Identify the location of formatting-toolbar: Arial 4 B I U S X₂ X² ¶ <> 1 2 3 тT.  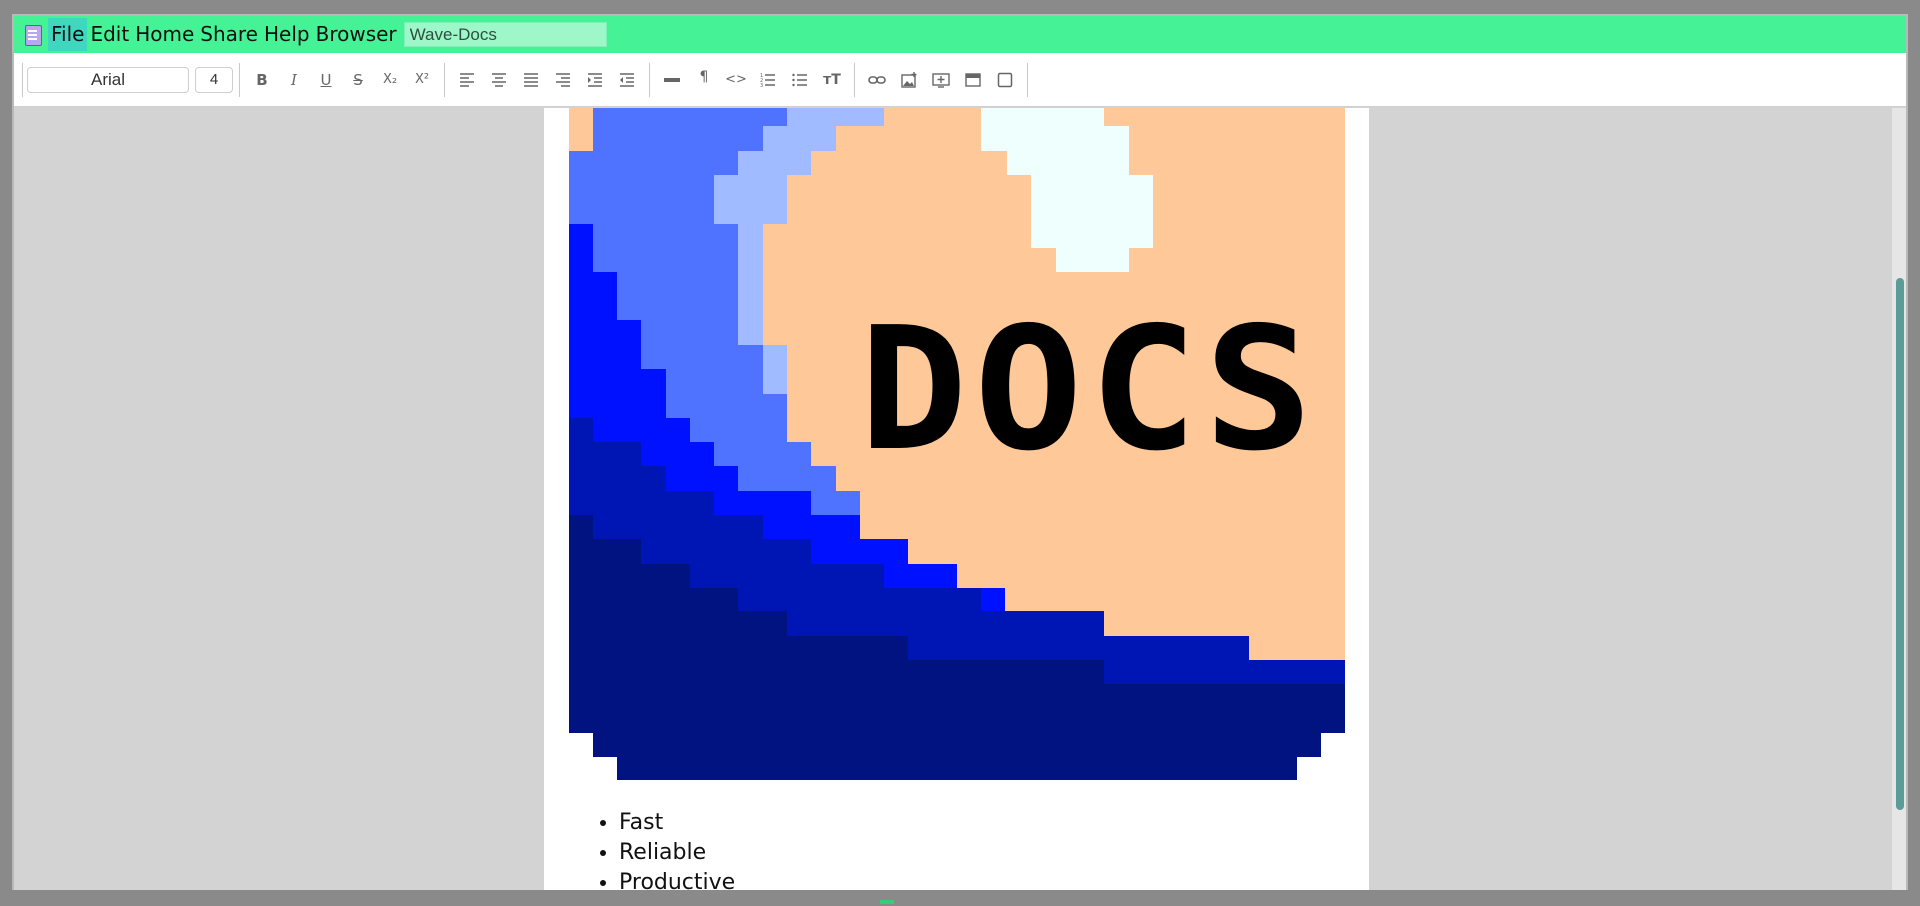
(960, 80).